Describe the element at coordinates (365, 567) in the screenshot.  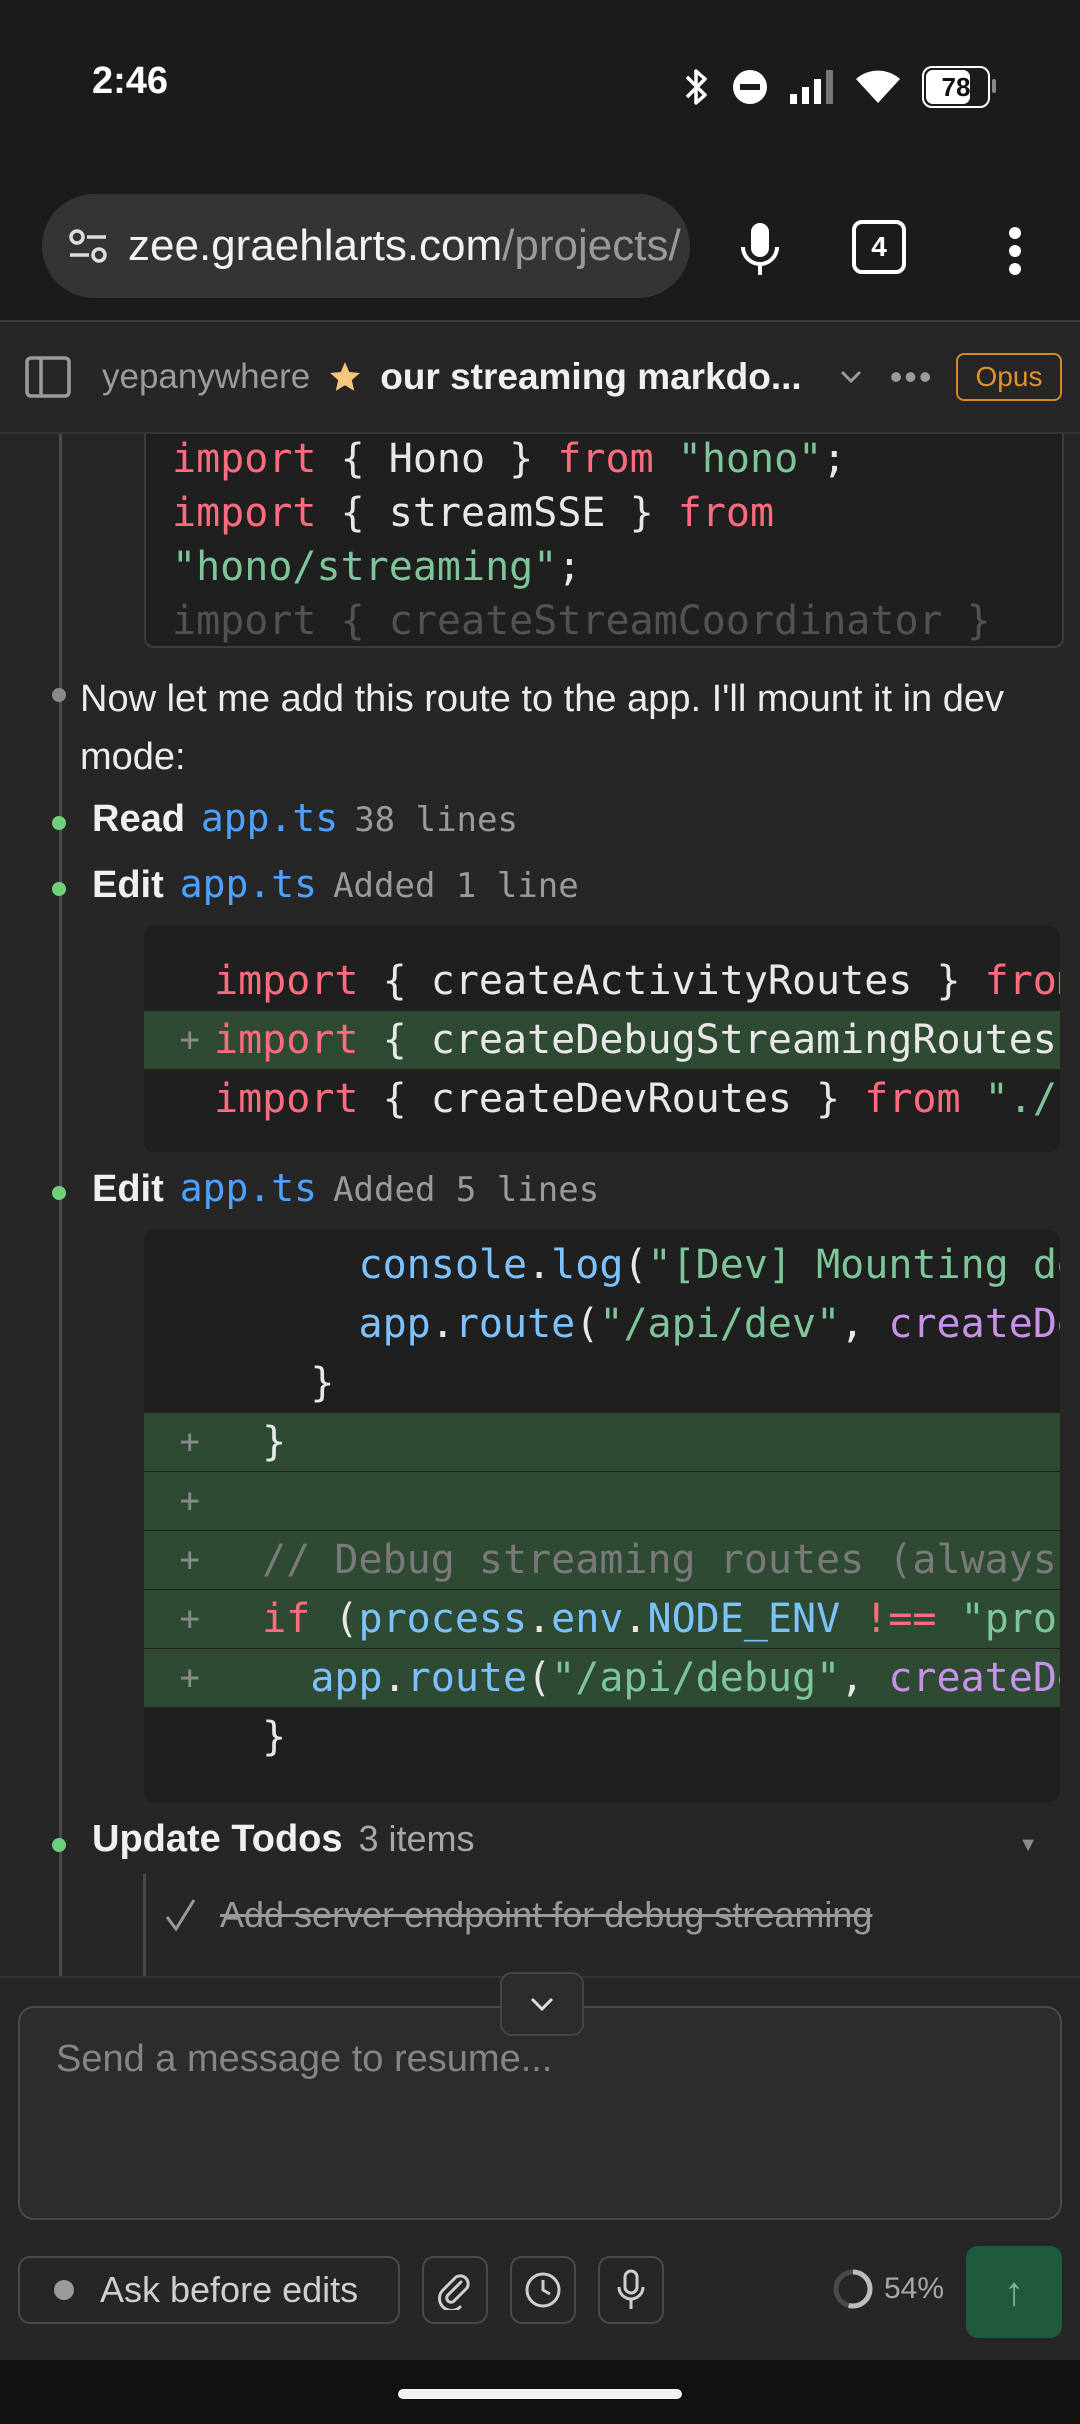
I see `code-token: "hono/streaming"` at that location.